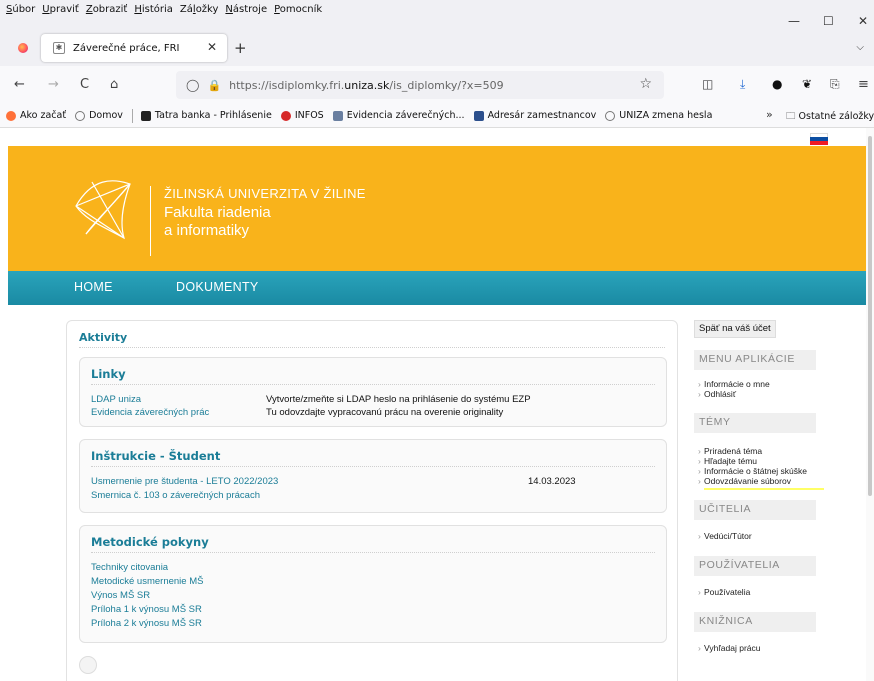 The image size is (874, 681). What do you see at coordinates (240, 48) in the screenshot?
I see `new-tab-button: +` at bounding box center [240, 48].